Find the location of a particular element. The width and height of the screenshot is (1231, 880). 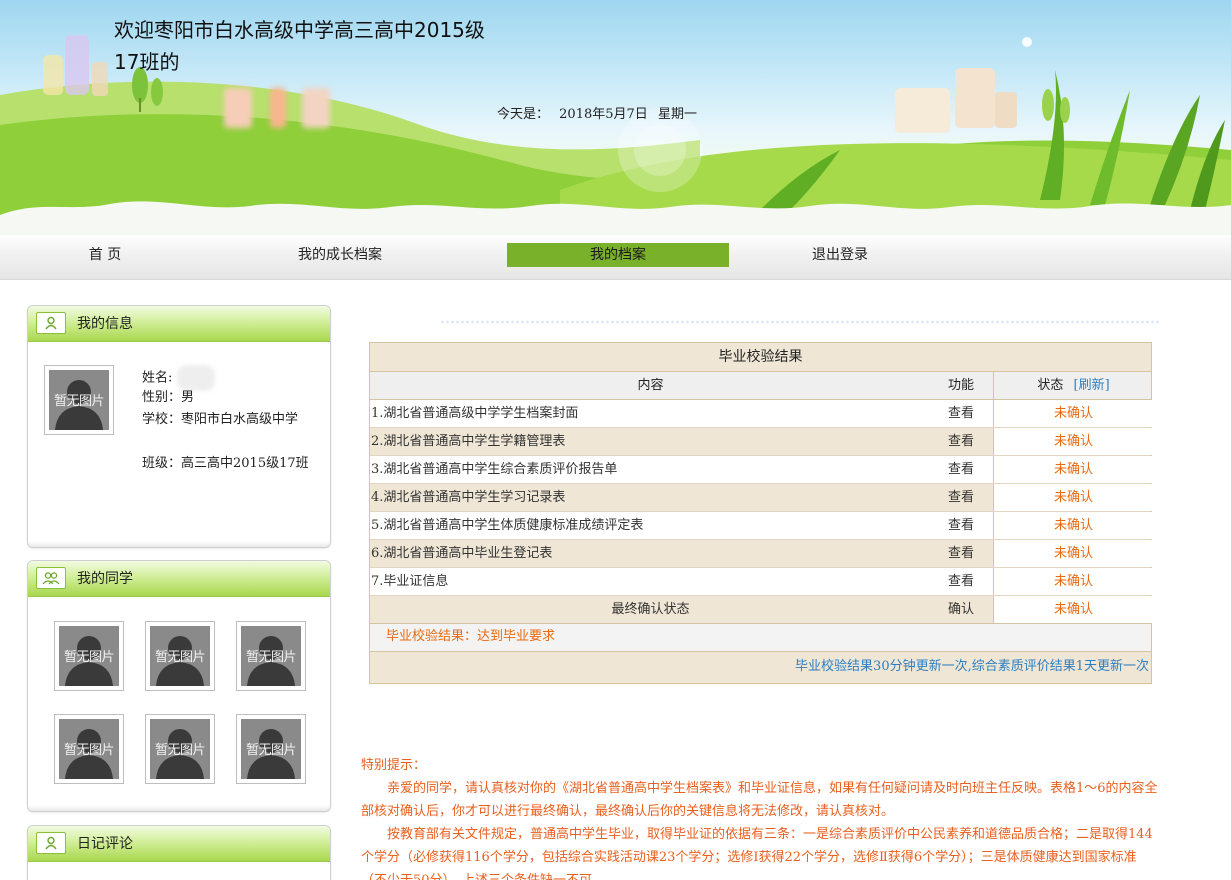

classmates-title: 我的同学 is located at coordinates (105, 579).